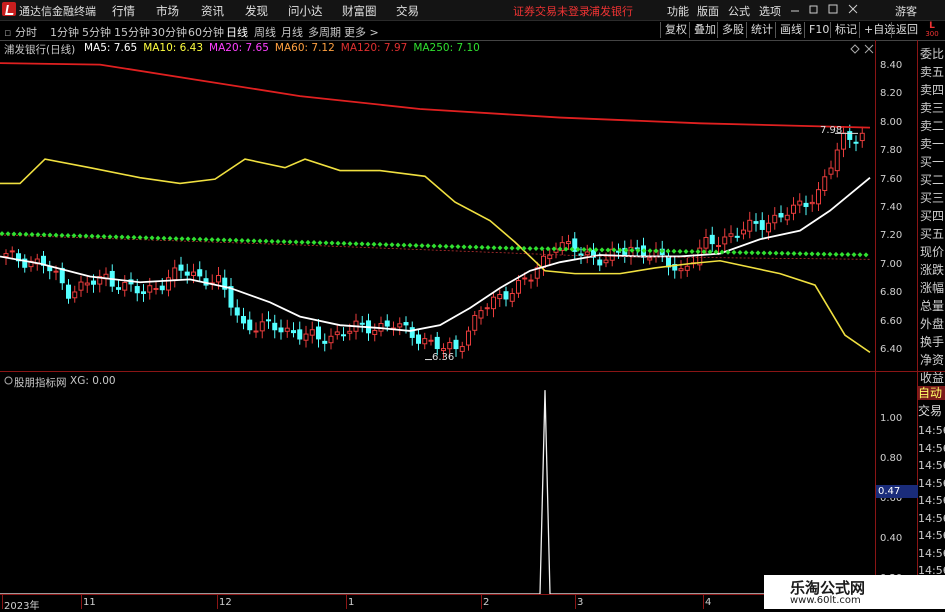  I want to click on quote-label: 卖五, so click(932, 72).